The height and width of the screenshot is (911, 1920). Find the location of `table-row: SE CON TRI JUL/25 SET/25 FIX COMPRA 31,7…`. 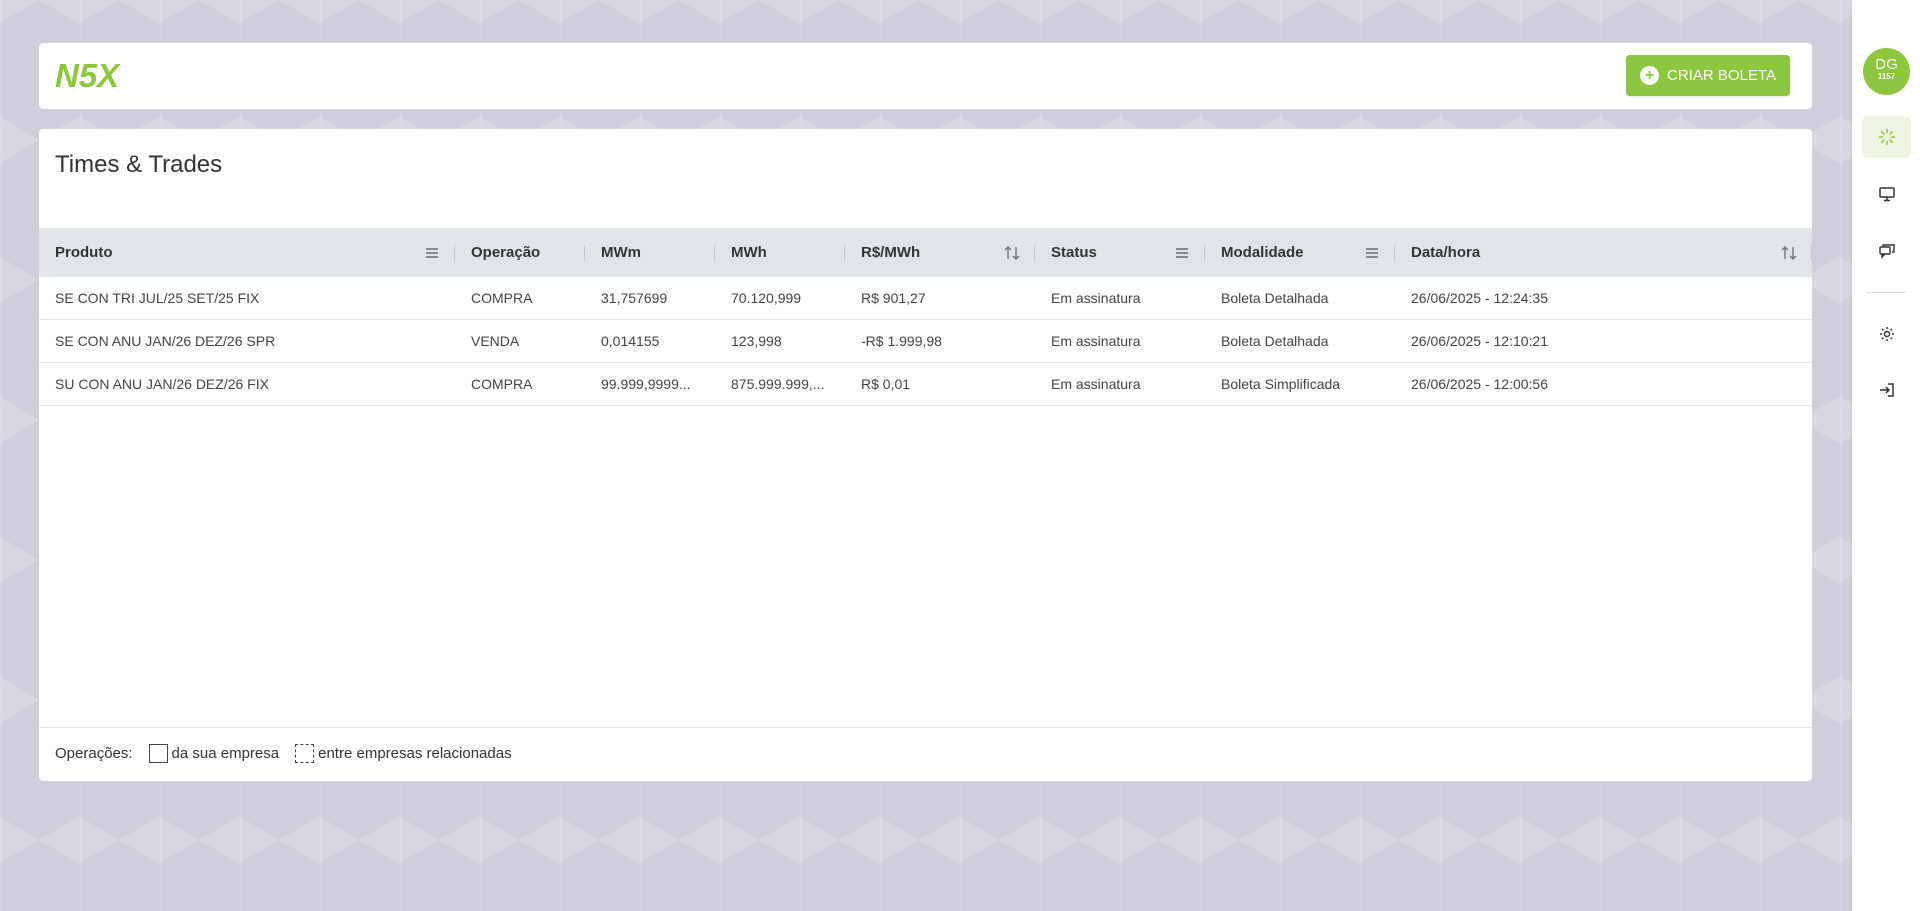

table-row: SE CON TRI JUL/25 SET/25 FIX COMPRA 31,7… is located at coordinates (925, 298).